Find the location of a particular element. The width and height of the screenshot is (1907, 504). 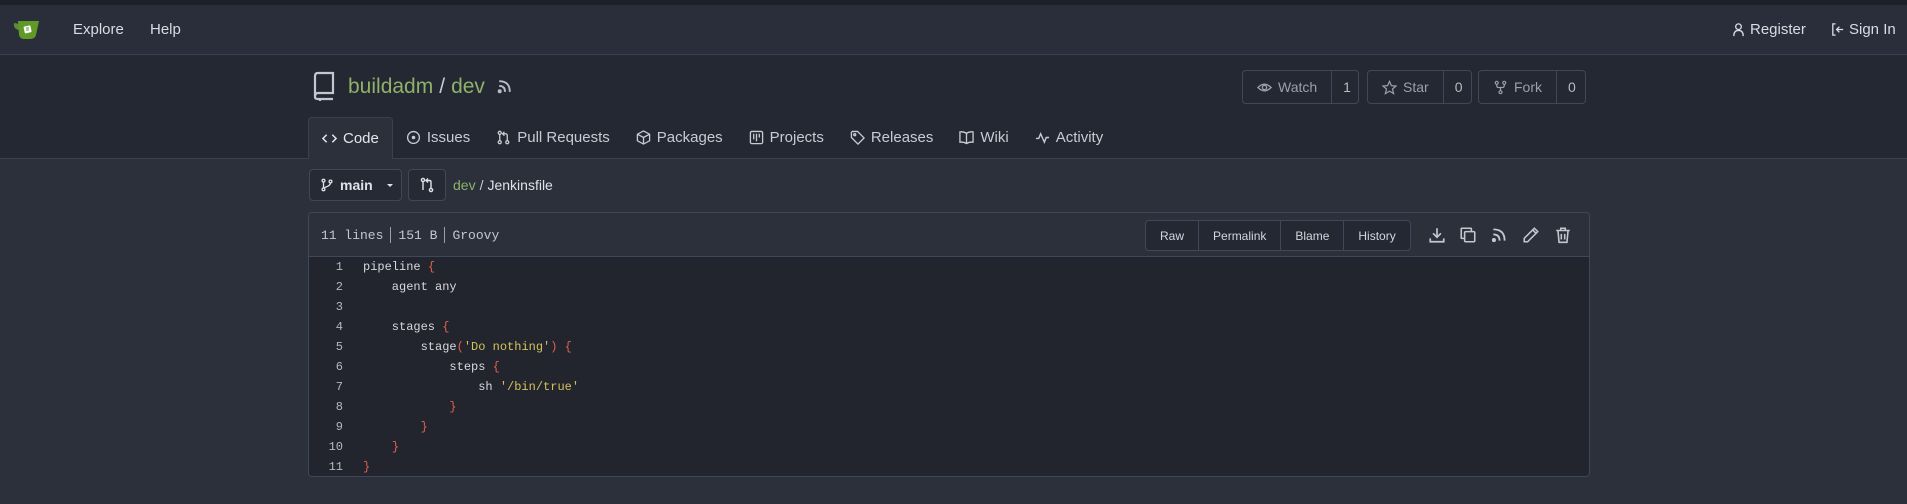

compare-button is located at coordinates (427, 185).